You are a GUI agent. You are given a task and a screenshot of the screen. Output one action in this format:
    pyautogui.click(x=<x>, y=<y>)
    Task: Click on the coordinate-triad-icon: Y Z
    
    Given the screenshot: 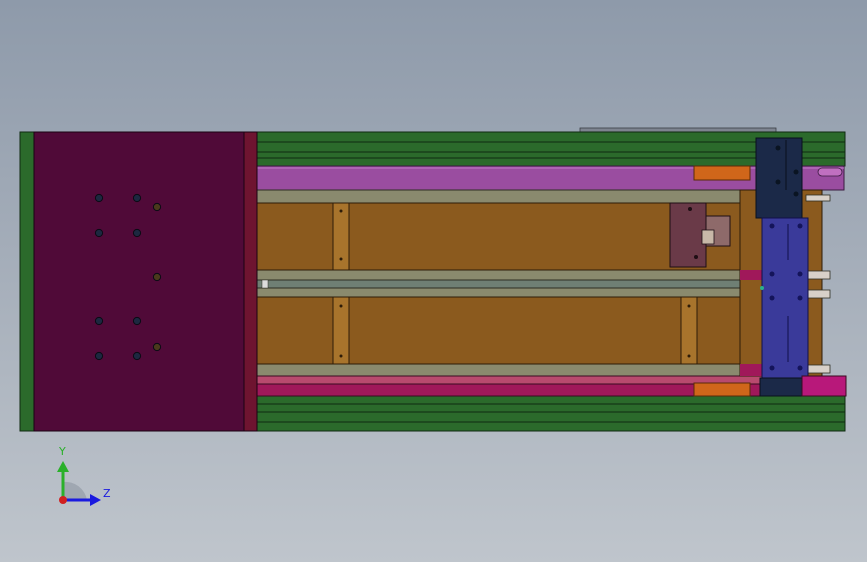 What is the action you would take?
    pyautogui.click(x=84, y=475)
    